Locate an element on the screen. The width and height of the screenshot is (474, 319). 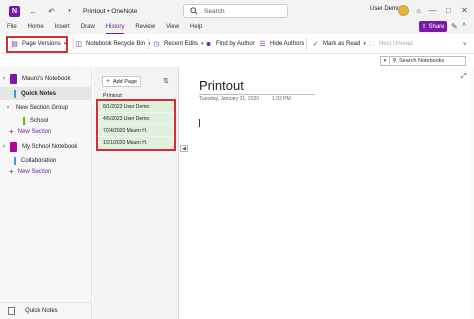
notebook-name: My School Notebook is located at coordinates (50, 146).